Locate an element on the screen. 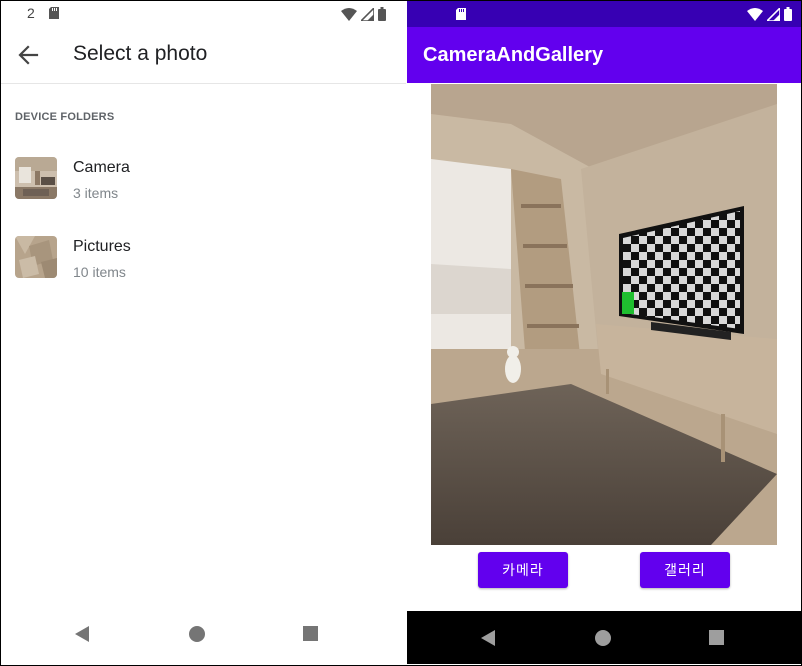  camera-button: 카메라 is located at coordinates (523, 570).